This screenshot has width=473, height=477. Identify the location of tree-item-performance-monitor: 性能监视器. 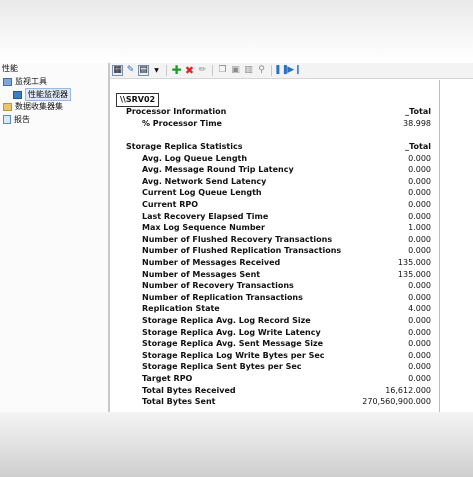
(42, 94).